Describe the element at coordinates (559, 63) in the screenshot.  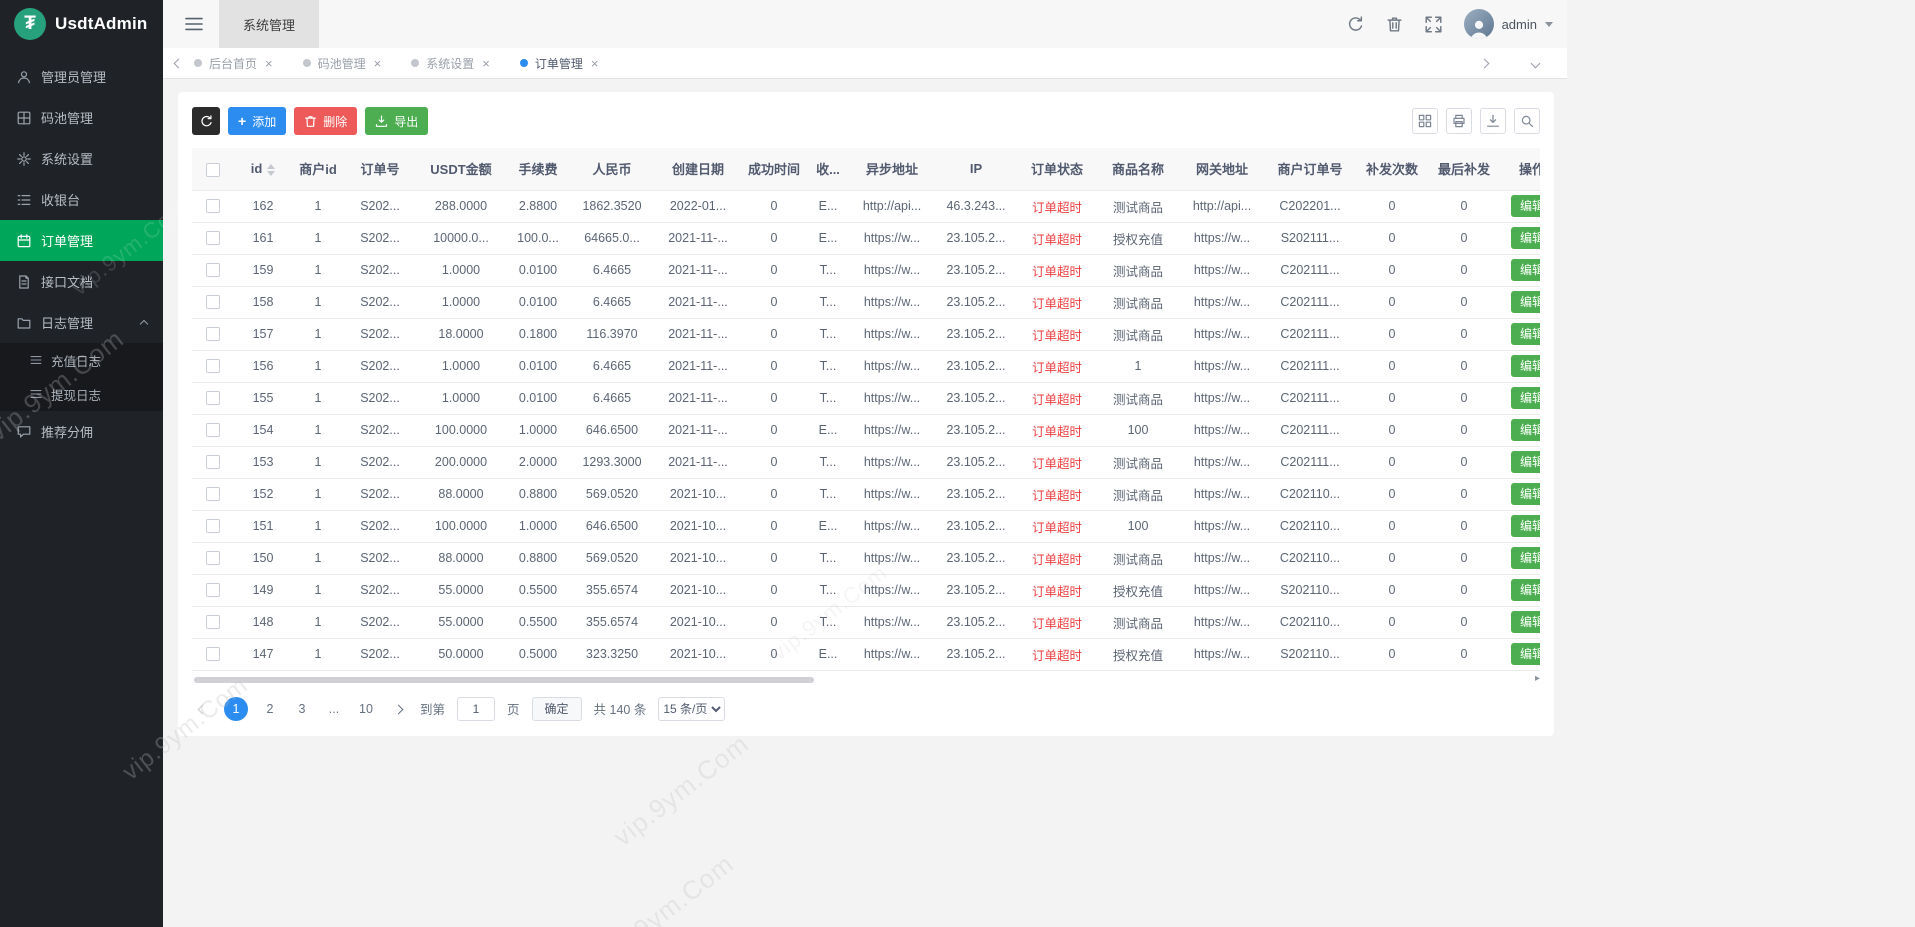
I see `tab-order-management: 订单管理 ×` at that location.